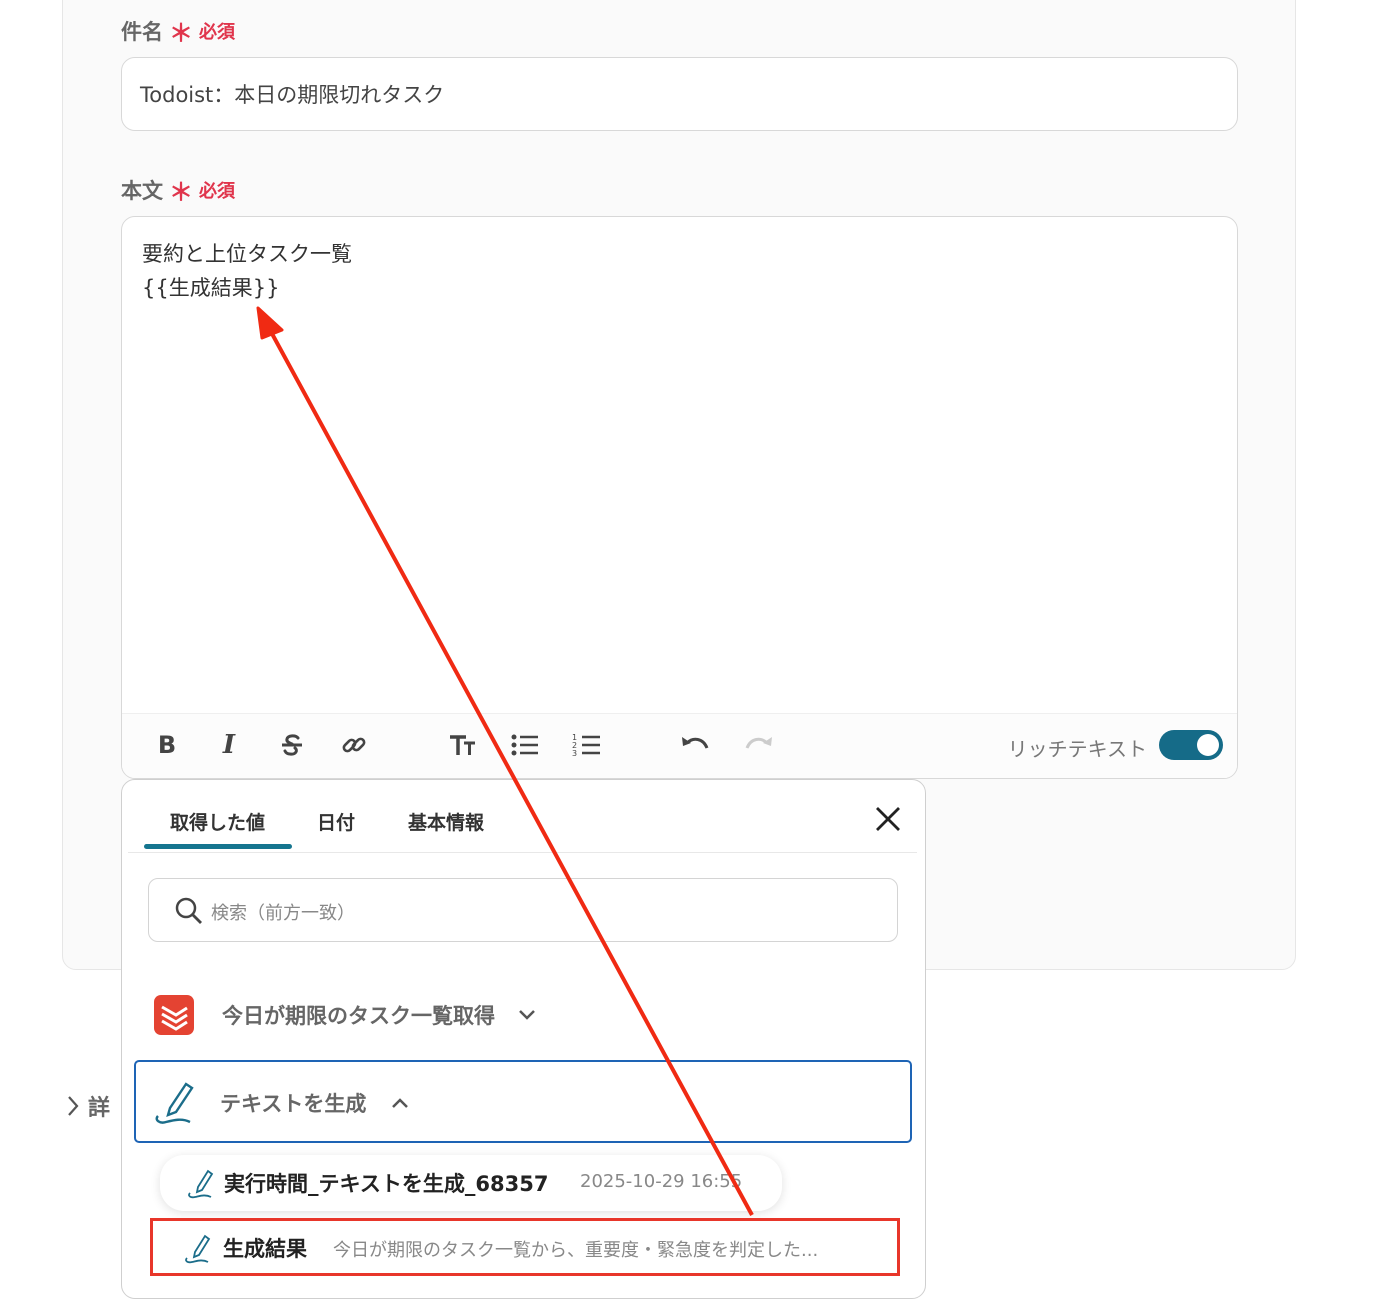  What do you see at coordinates (523, 1101) in the screenshot?
I see `section-generate-text: テキストを生成` at bounding box center [523, 1101].